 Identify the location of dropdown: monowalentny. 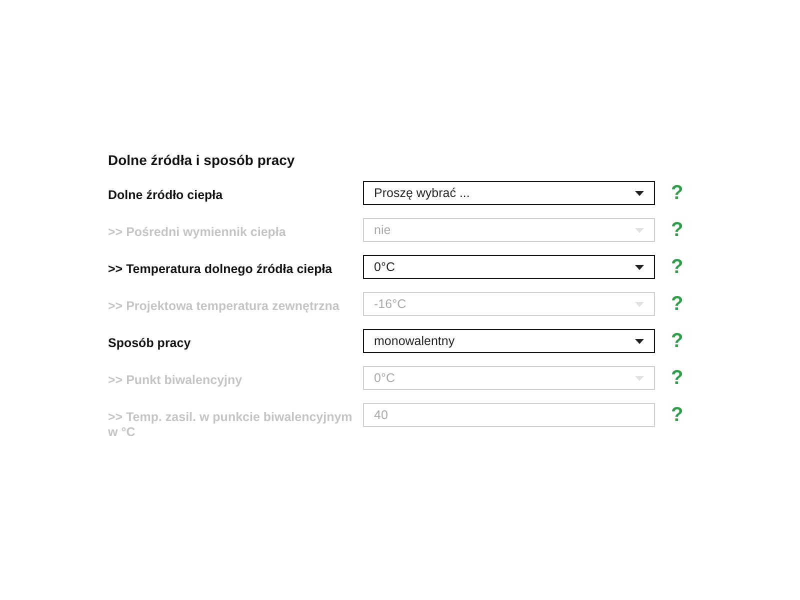
(509, 341).